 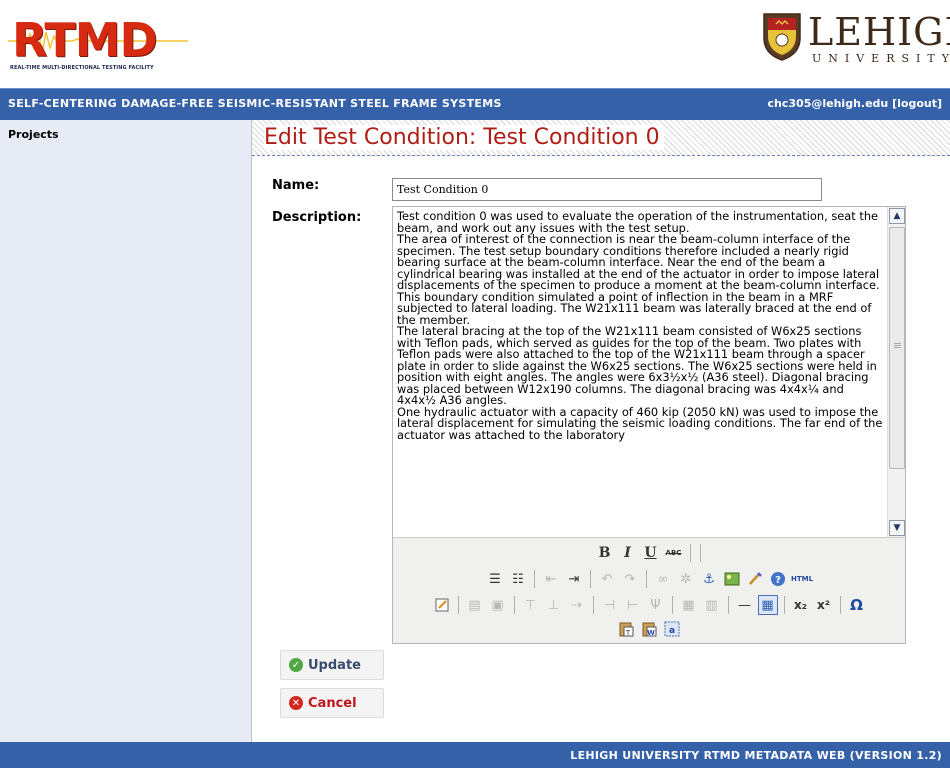 I want to click on cell-props-icon: ▣, so click(x=498, y=605).